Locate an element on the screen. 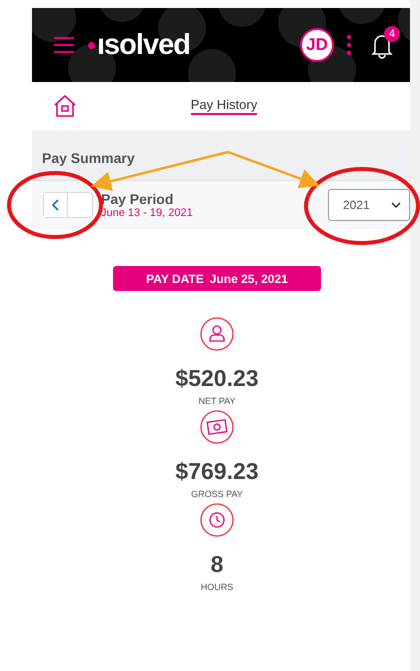 The image size is (420, 671). banknote-icon is located at coordinates (217, 427).